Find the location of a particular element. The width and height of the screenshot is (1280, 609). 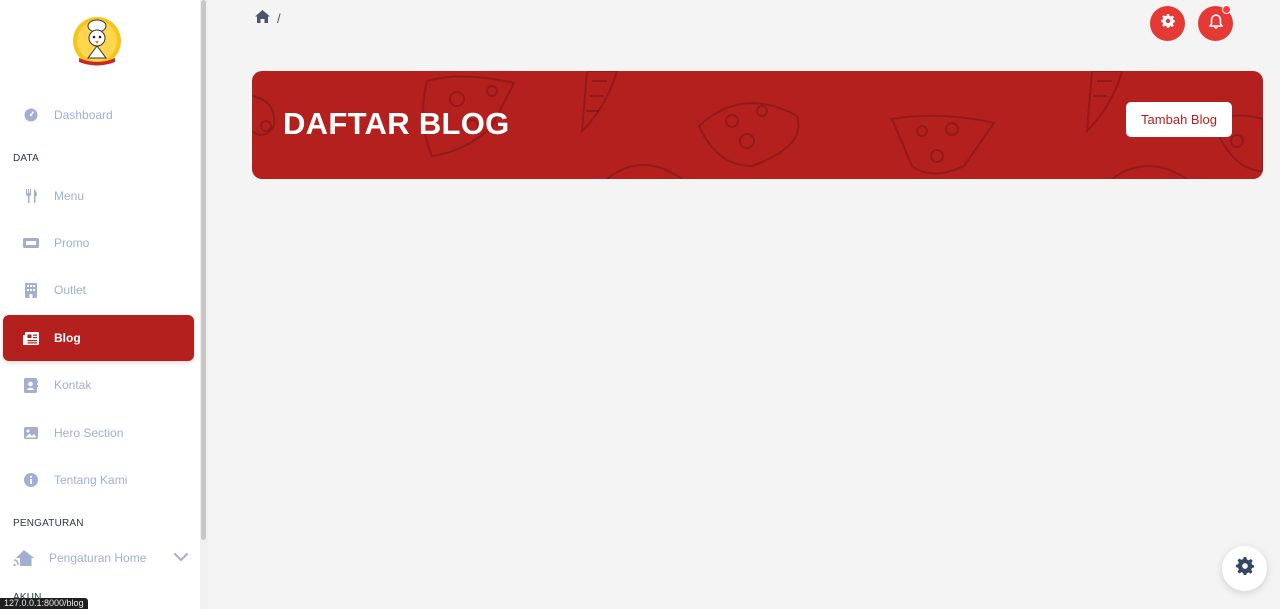

section-label-data: DATA is located at coordinates (26, 158).